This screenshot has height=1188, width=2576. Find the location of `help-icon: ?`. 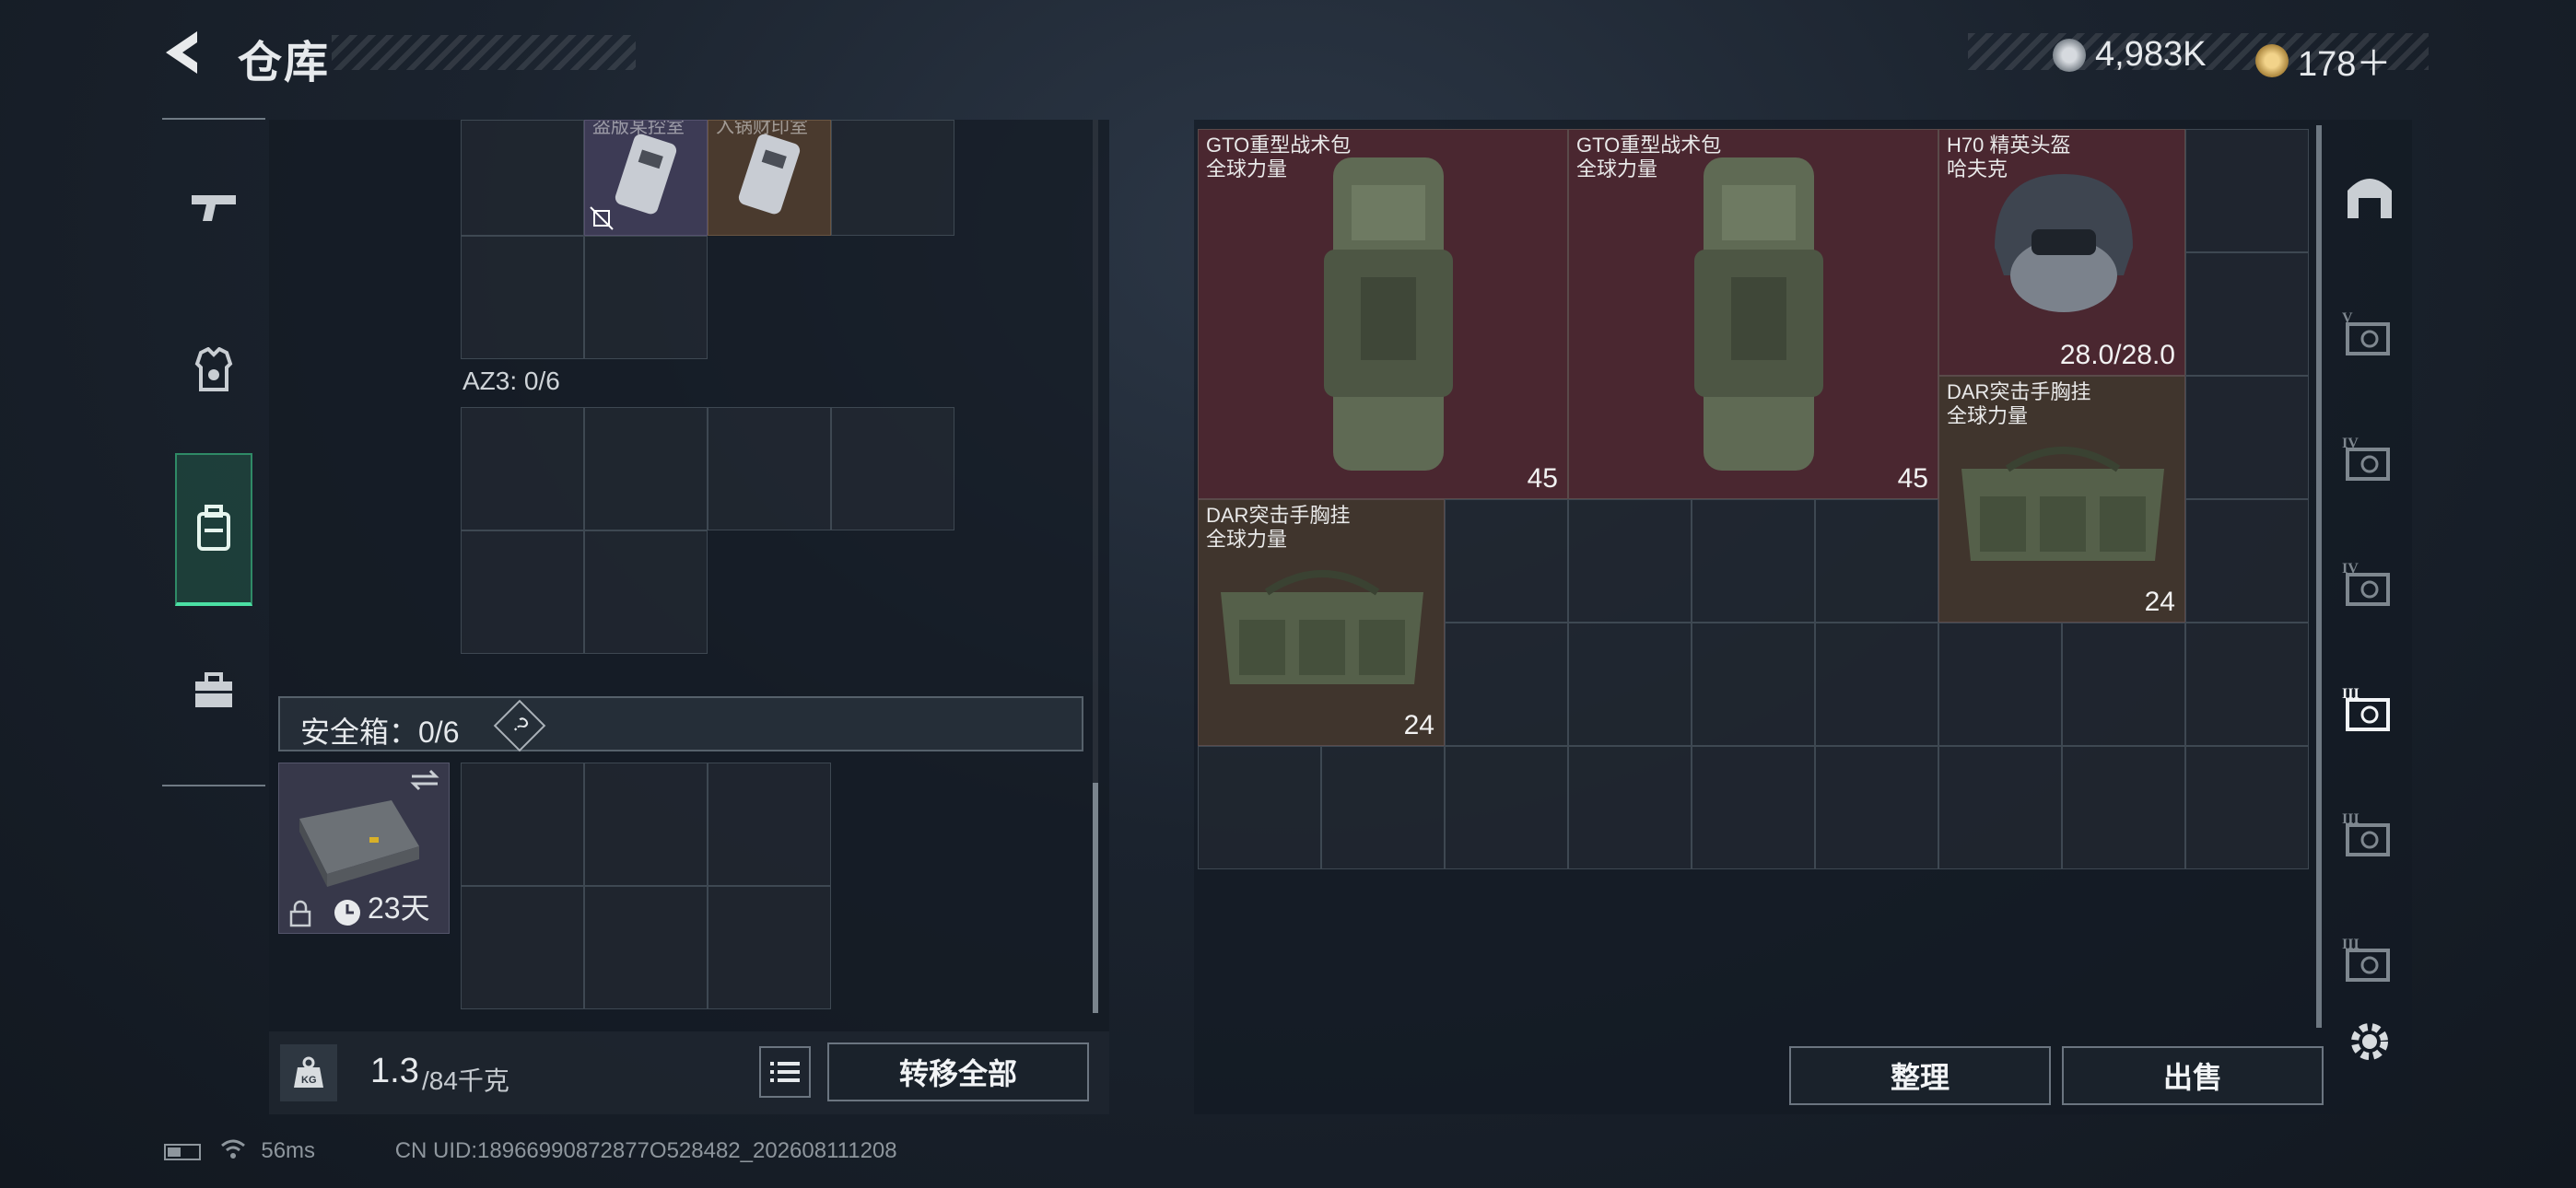

help-icon: ? is located at coordinates (519, 725).